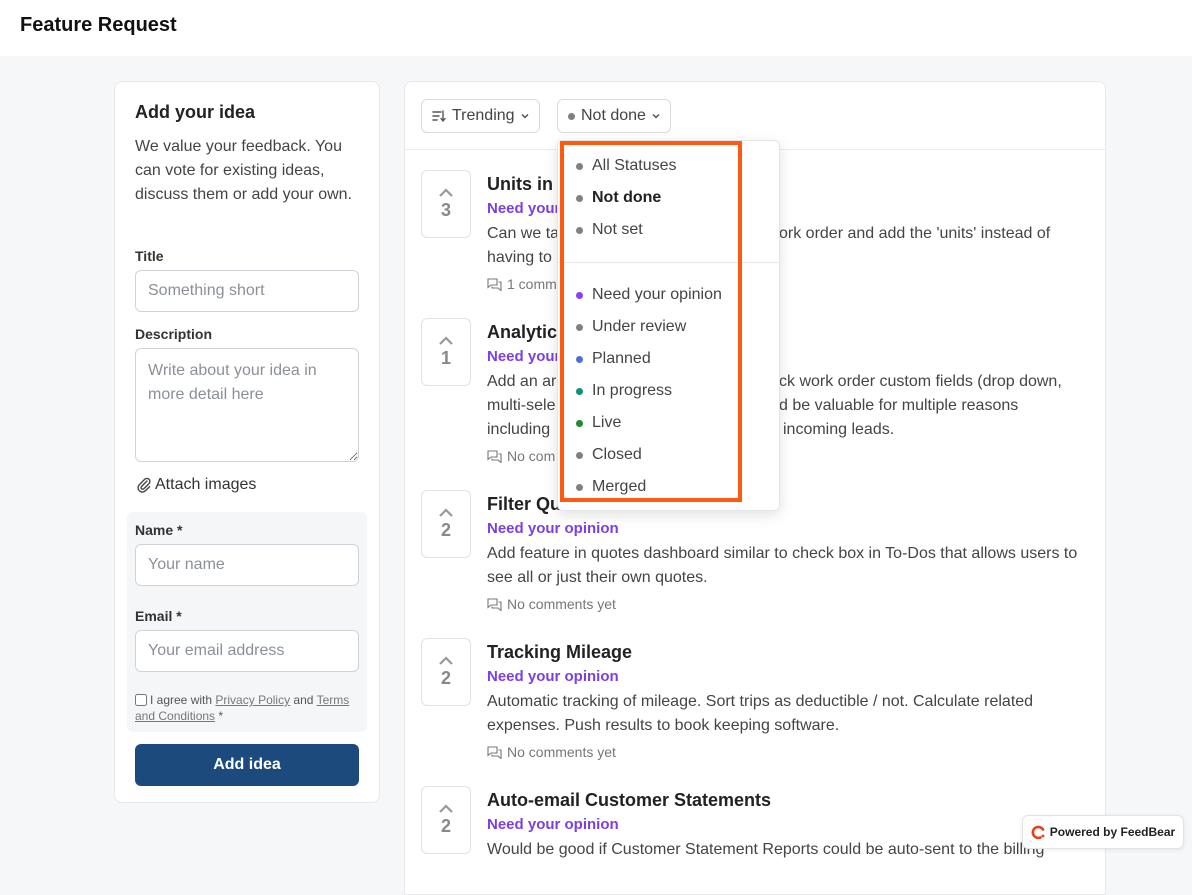 Image resolution: width=1192 pixels, height=895 pixels. What do you see at coordinates (668, 262) in the screenshot?
I see `menu-divider` at bounding box center [668, 262].